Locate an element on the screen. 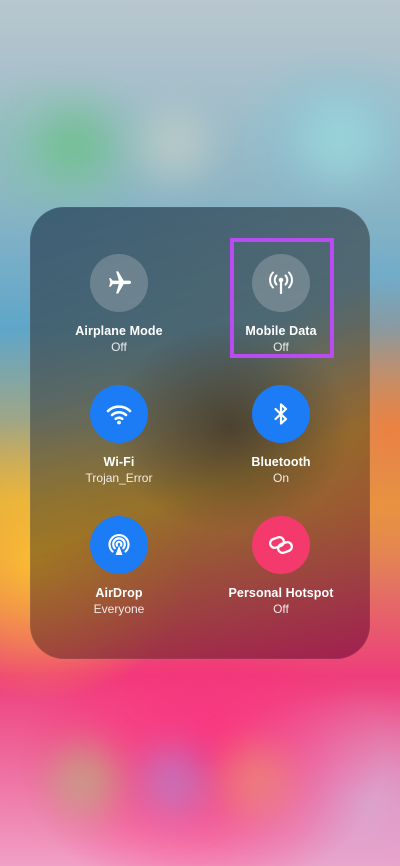 The width and height of the screenshot is (400, 866). personal-hotspot-button is located at coordinates (281, 545).